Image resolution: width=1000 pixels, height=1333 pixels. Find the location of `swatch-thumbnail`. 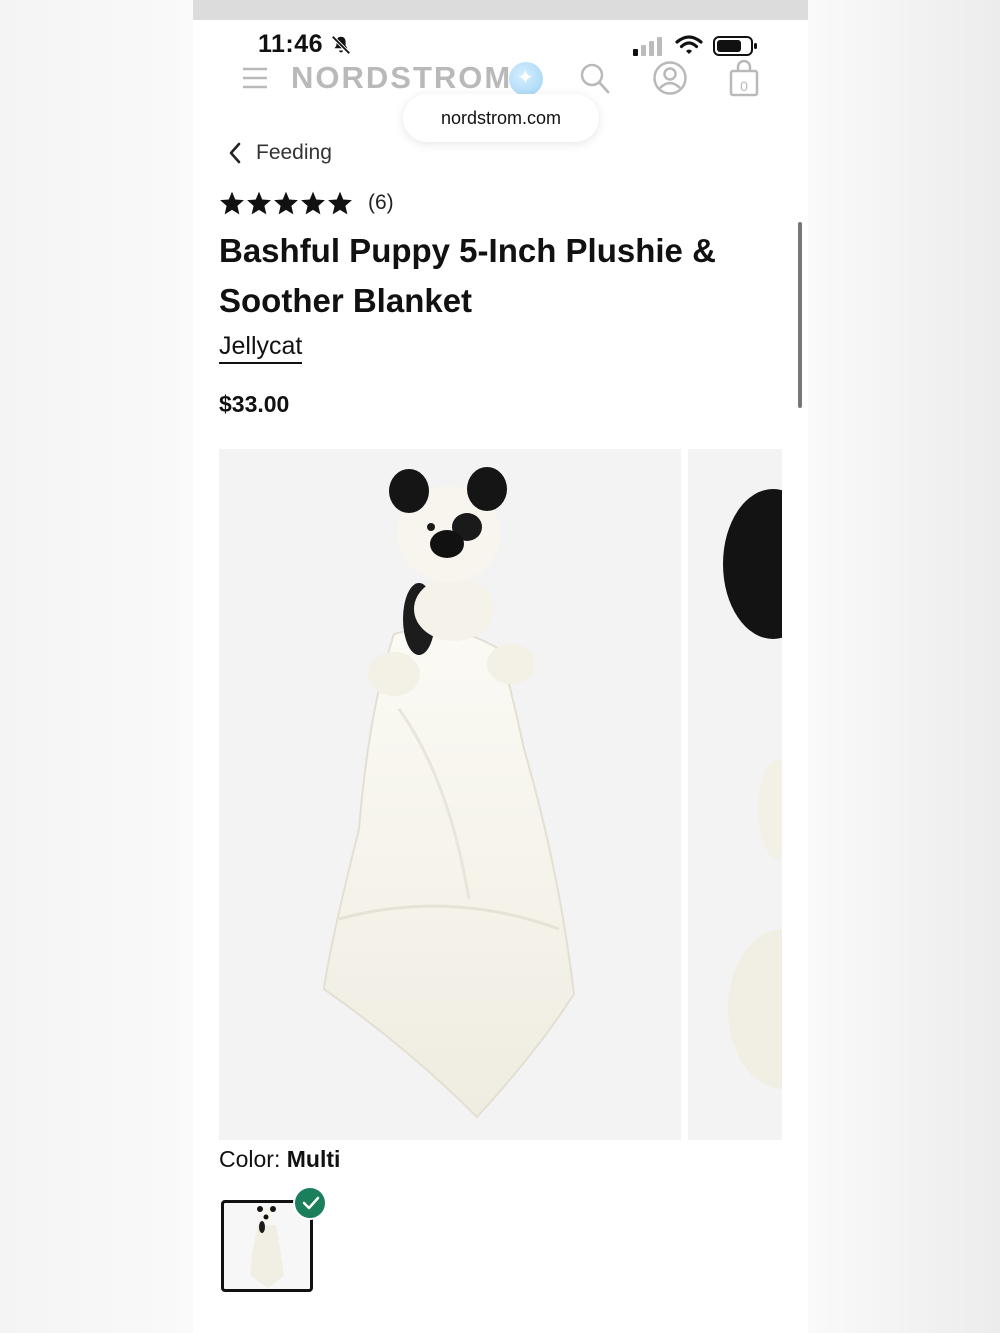

swatch-thumbnail is located at coordinates (267, 1247).